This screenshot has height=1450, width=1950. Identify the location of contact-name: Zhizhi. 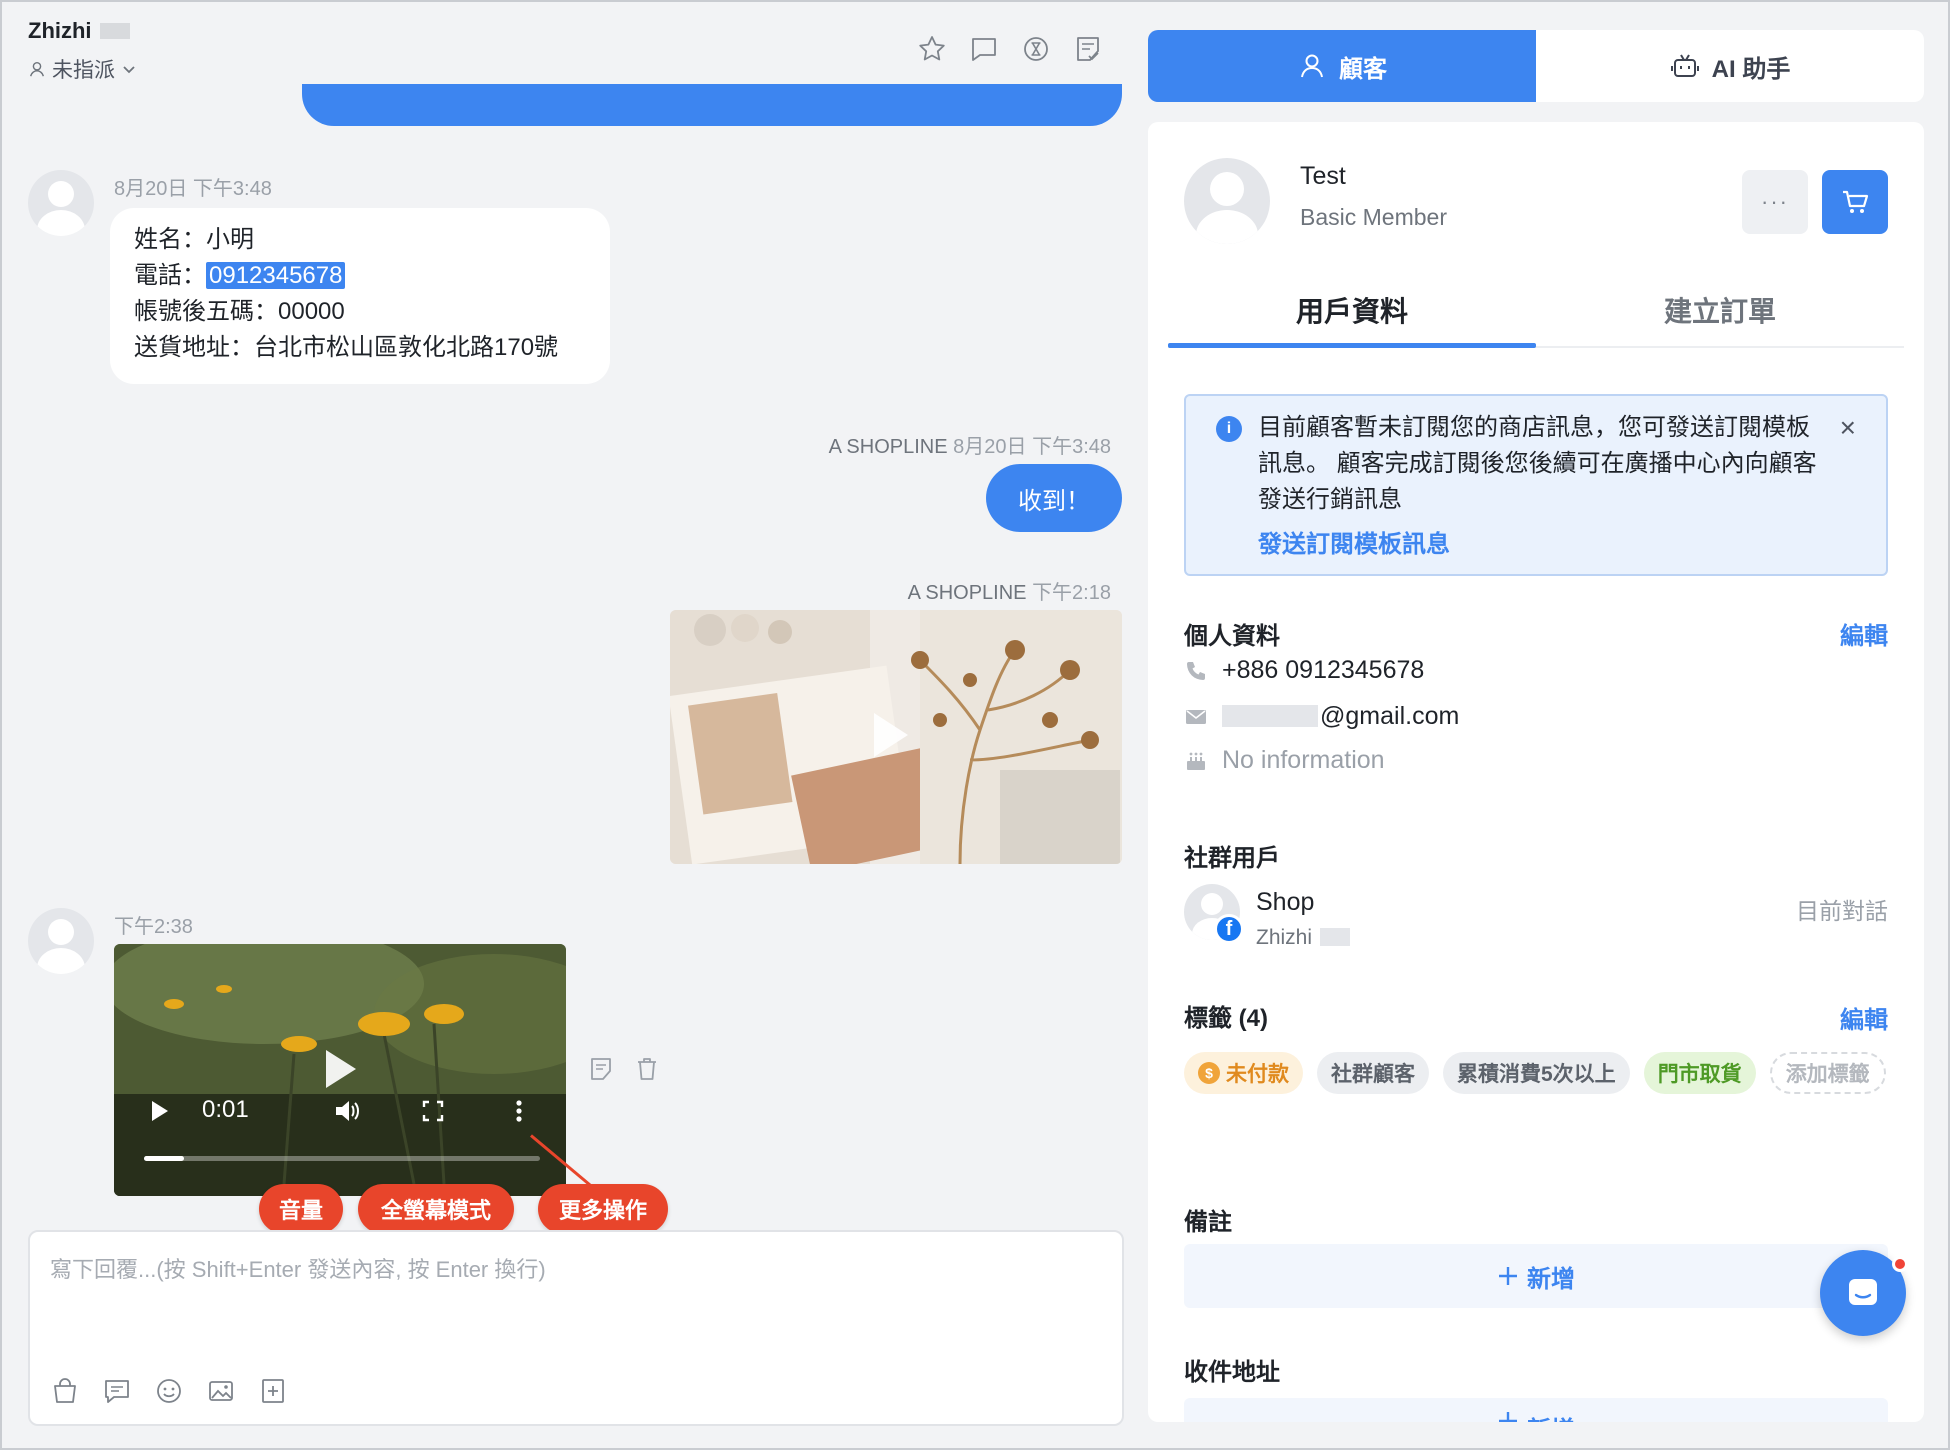
(79, 31).